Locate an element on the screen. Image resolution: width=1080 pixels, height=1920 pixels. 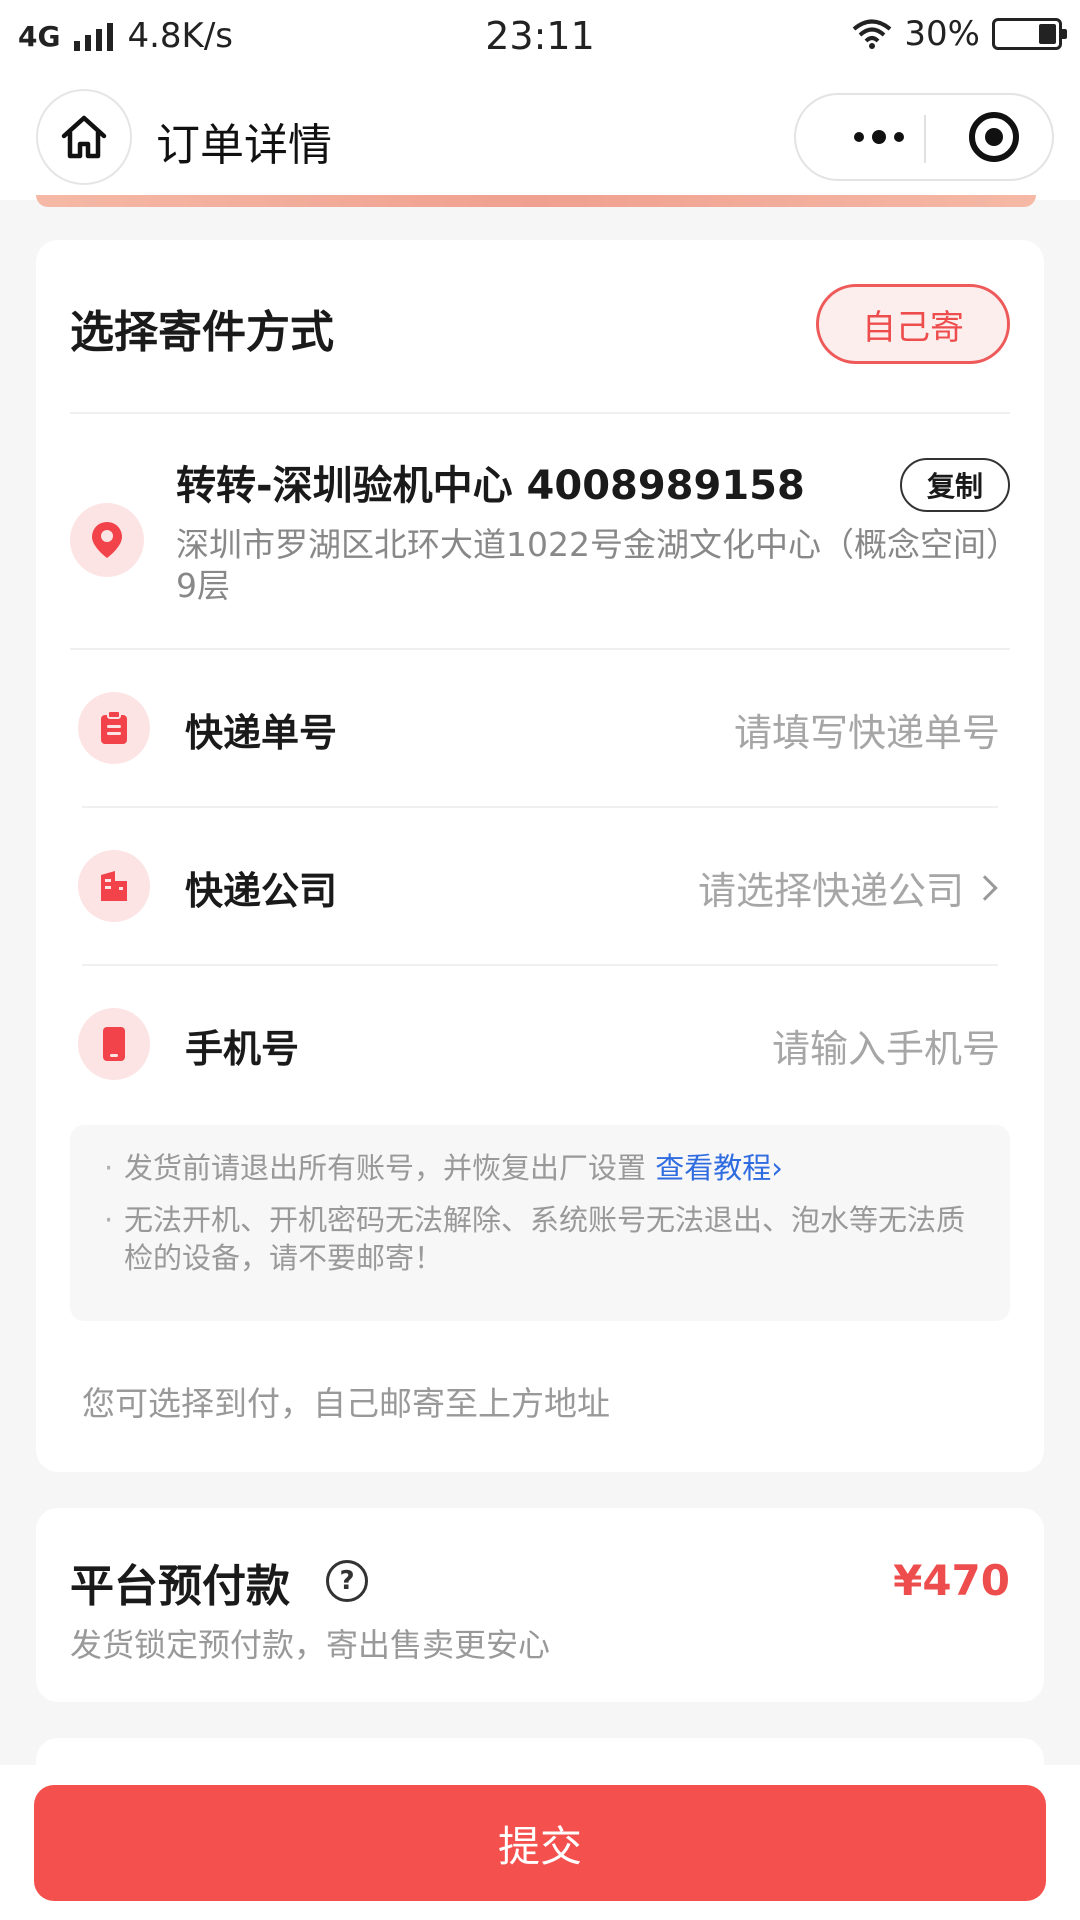
prepayment-amount: ¥470 is located at coordinates (951, 1580).